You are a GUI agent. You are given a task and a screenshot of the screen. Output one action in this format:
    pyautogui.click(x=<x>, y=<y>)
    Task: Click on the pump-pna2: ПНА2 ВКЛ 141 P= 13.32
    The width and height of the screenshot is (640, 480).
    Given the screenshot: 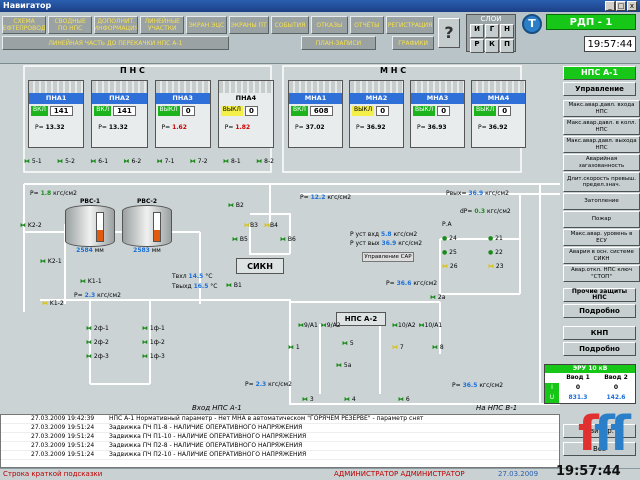 What is the action you would take?
    pyautogui.click(x=119, y=114)
    